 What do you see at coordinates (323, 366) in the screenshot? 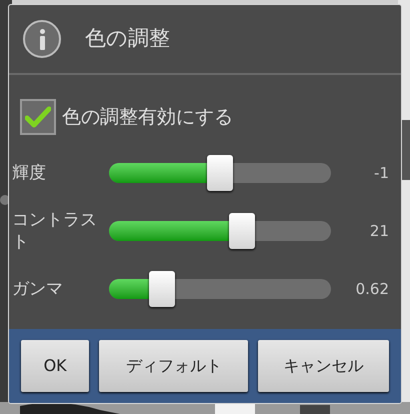
I see `dialog-button: キャンセル` at bounding box center [323, 366].